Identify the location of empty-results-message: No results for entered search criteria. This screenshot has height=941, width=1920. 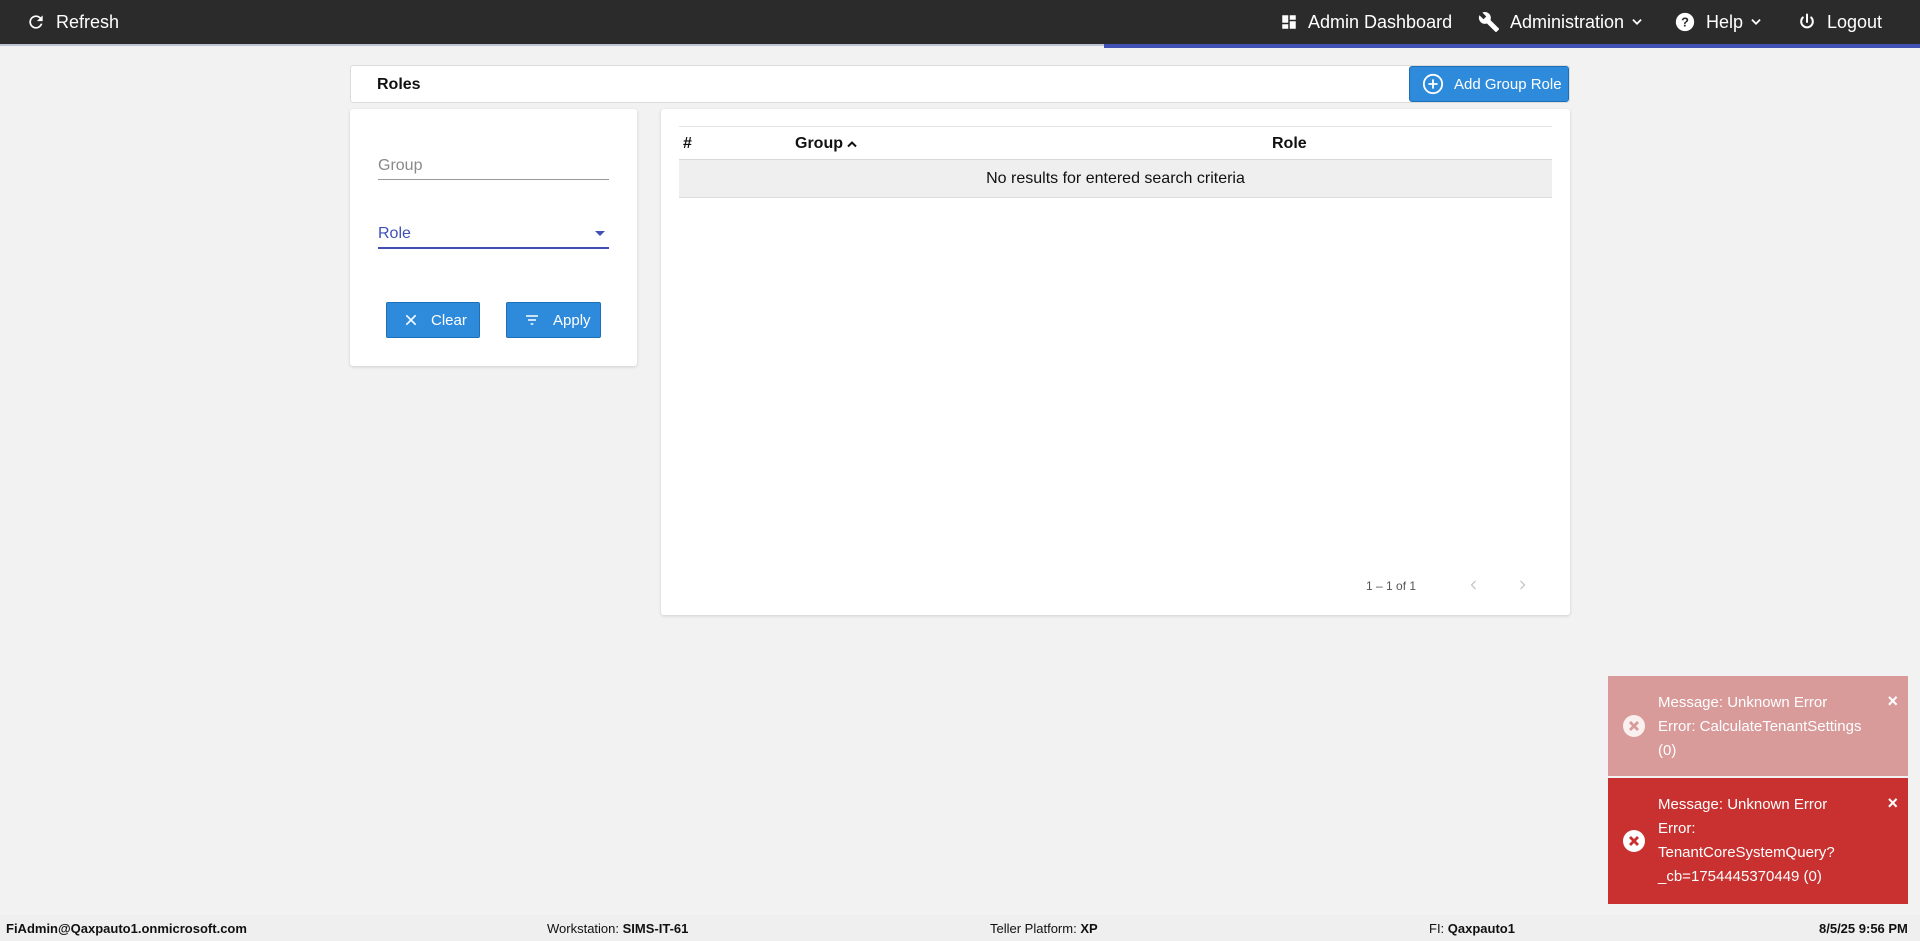
(1115, 178).